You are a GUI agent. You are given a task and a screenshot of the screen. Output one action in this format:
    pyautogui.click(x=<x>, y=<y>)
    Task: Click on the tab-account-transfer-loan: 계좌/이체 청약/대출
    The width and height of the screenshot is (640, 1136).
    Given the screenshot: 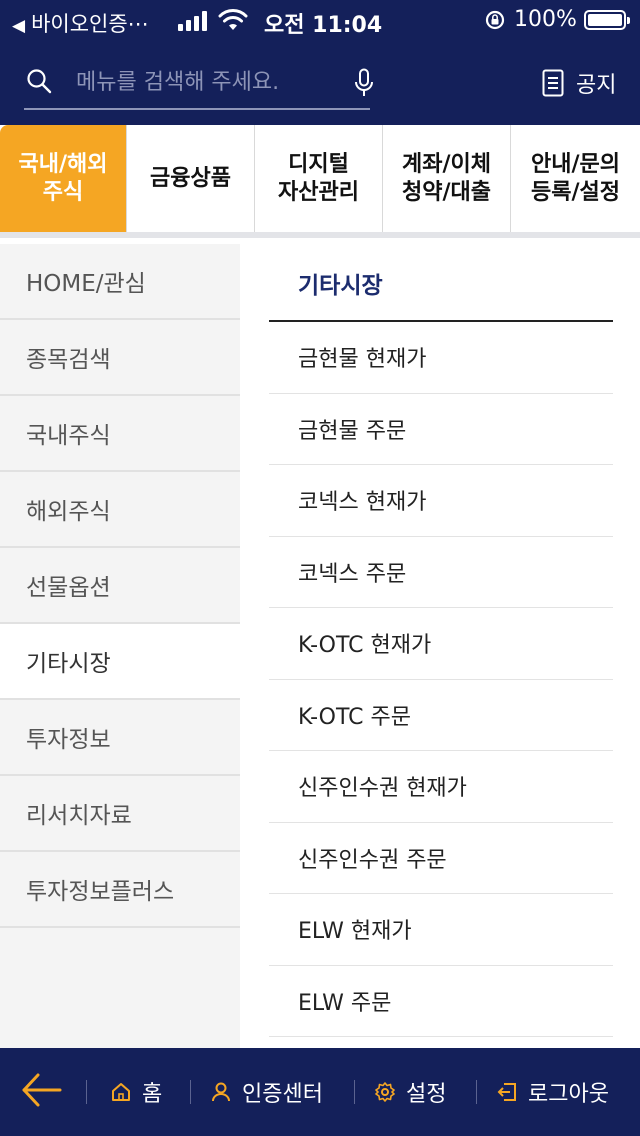 What is the action you would take?
    pyautogui.click(x=447, y=178)
    